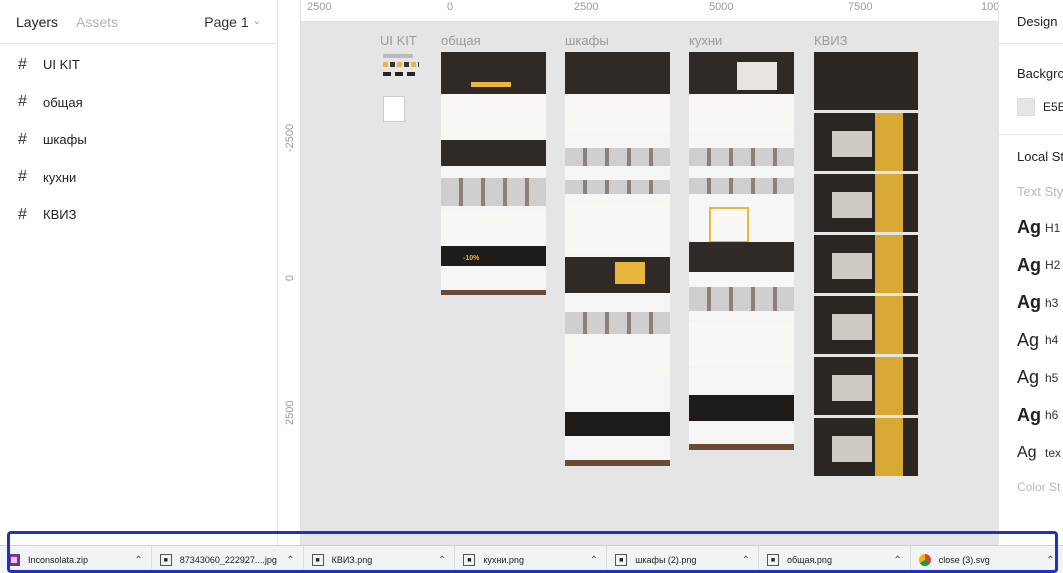 The width and height of the screenshot is (1063, 573). Describe the element at coordinates (830, 40) in the screenshot. I see `frame-label-kviz: КВИЗ` at that location.